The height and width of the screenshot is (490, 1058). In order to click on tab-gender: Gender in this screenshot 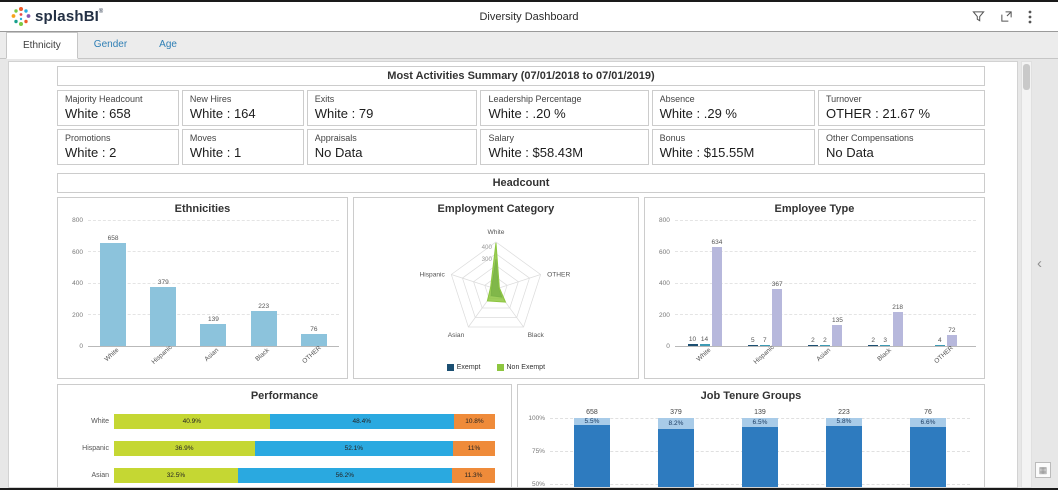, I will do `click(110, 45)`.